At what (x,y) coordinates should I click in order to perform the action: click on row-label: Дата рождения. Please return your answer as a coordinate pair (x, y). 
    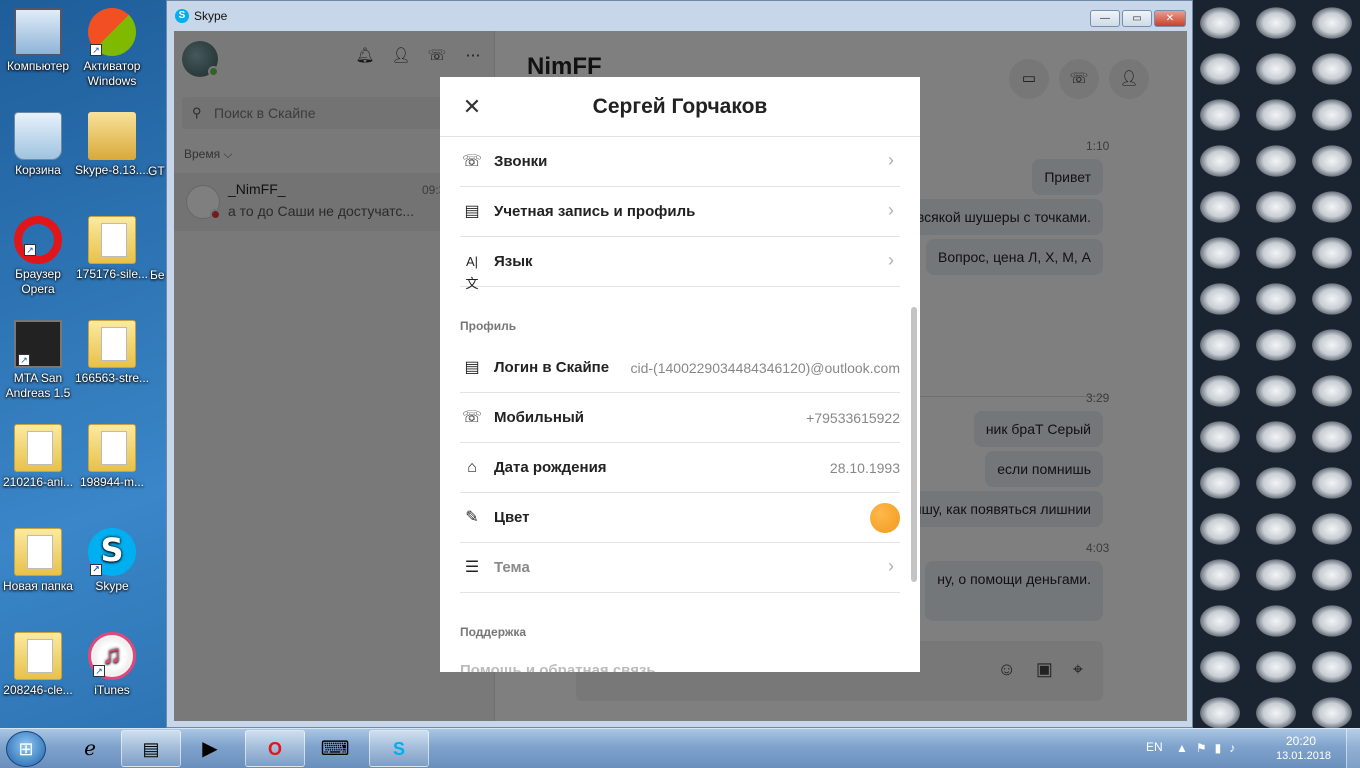
    Looking at the image, I should click on (550, 467).